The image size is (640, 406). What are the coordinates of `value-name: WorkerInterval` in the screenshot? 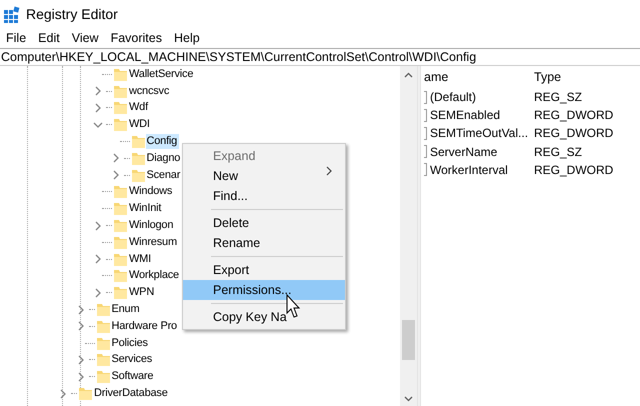 It's located at (469, 169).